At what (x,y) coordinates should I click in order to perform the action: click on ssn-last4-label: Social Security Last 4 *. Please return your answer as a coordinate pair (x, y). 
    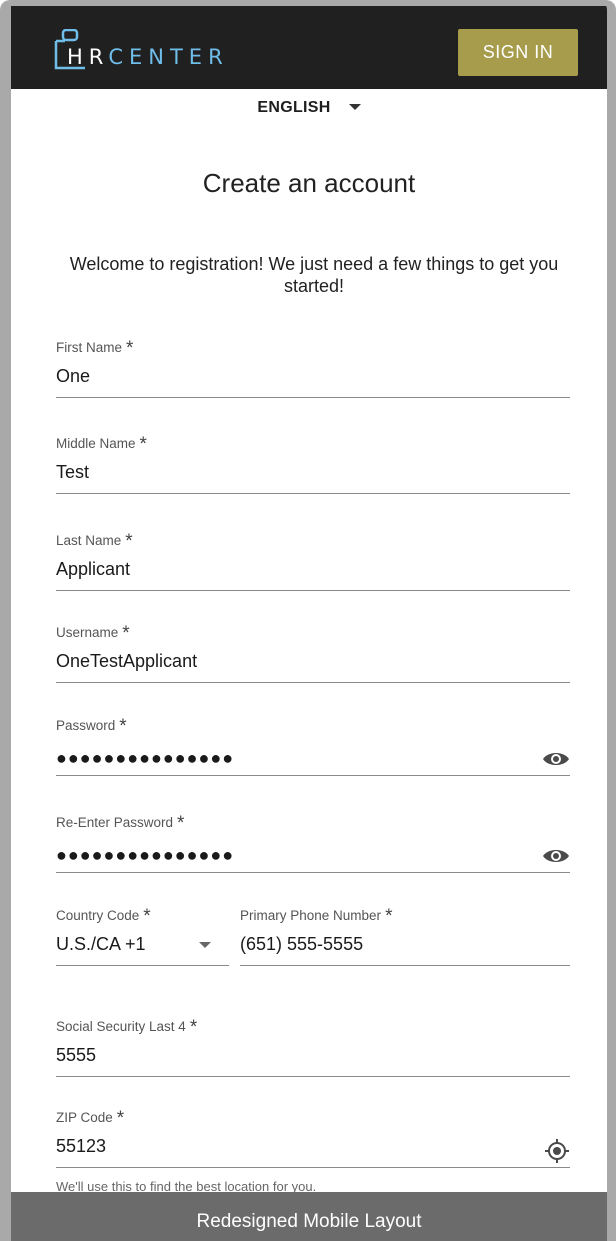
    Looking at the image, I should click on (127, 1027).